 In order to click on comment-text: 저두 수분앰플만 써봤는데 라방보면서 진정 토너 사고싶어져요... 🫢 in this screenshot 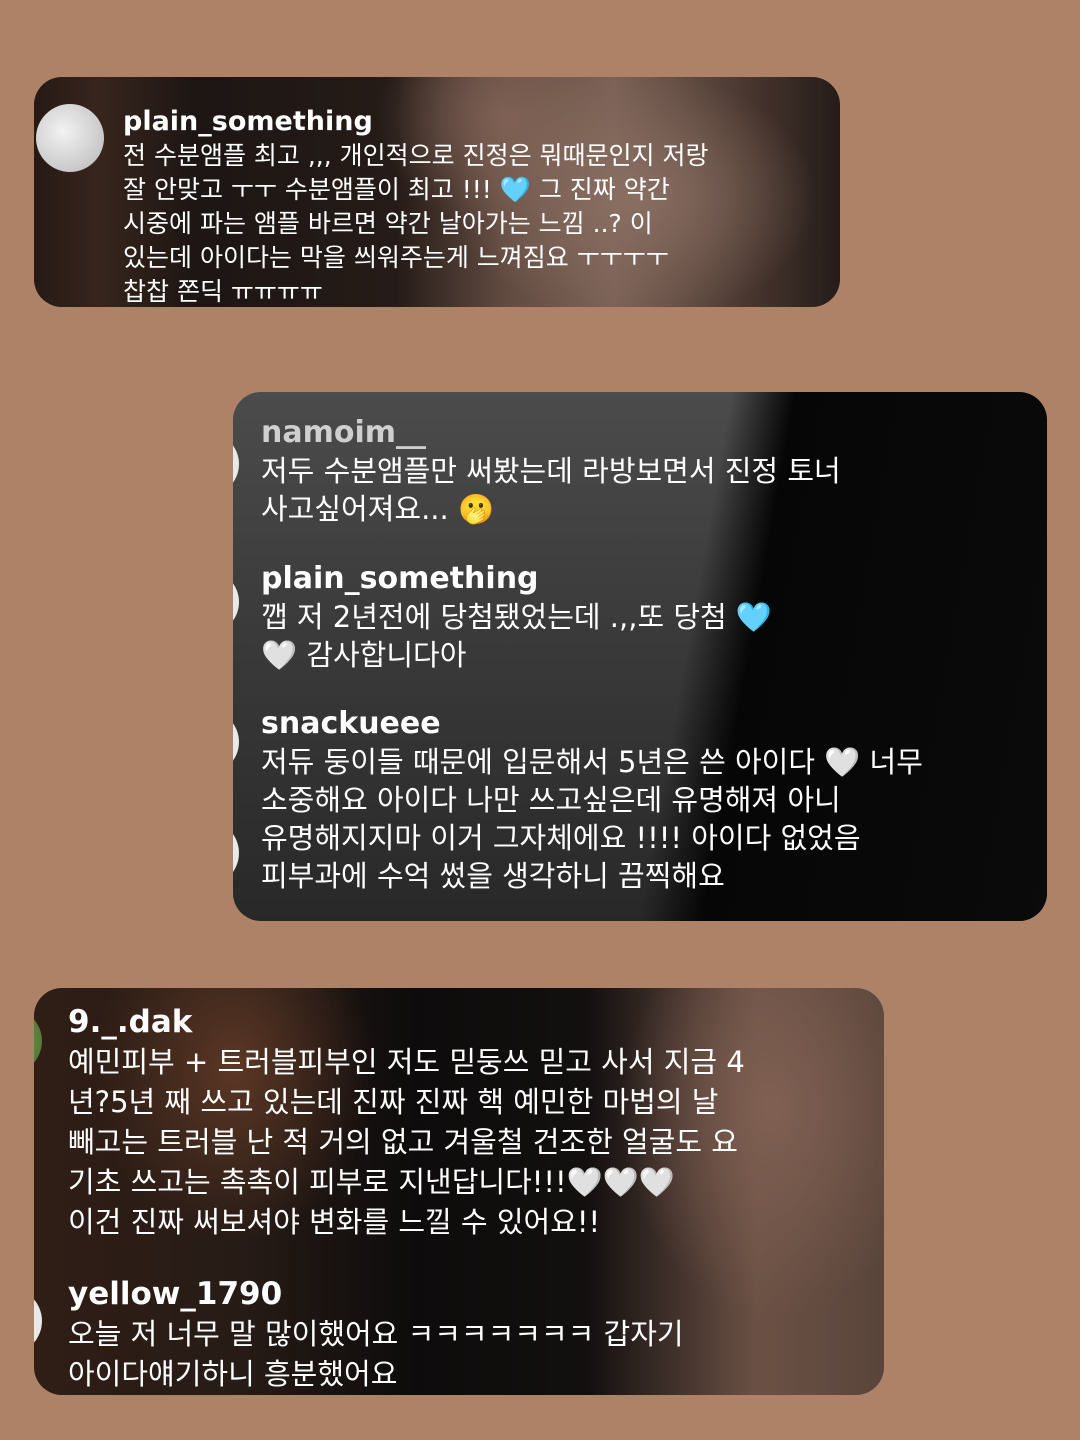, I will do `click(551, 490)`.